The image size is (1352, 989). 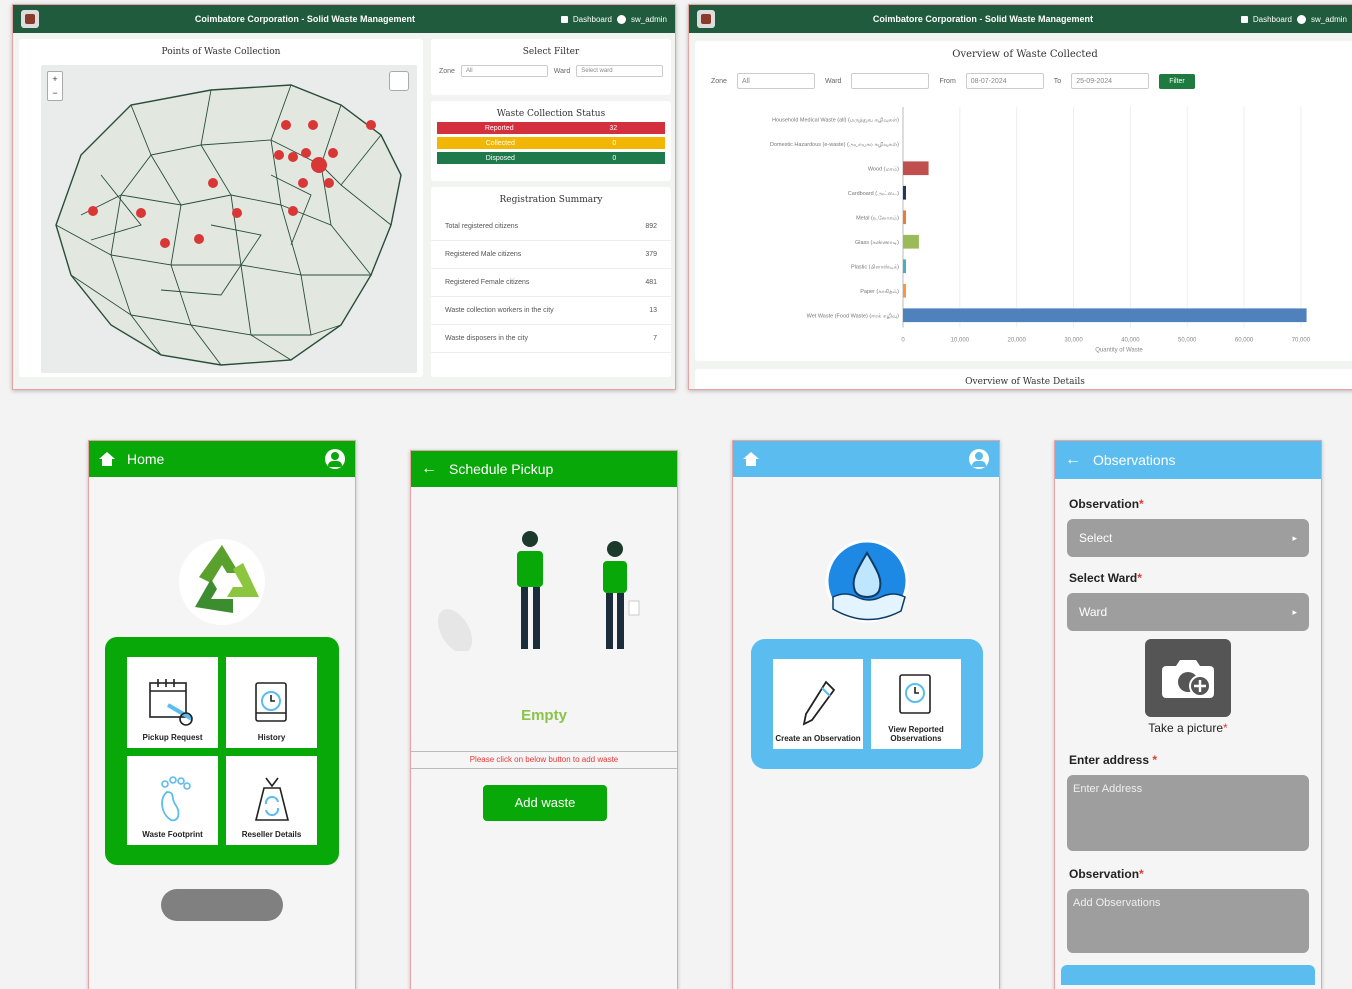 I want to click on waste-footprint-tile: Waste Footprint, so click(x=172, y=800).